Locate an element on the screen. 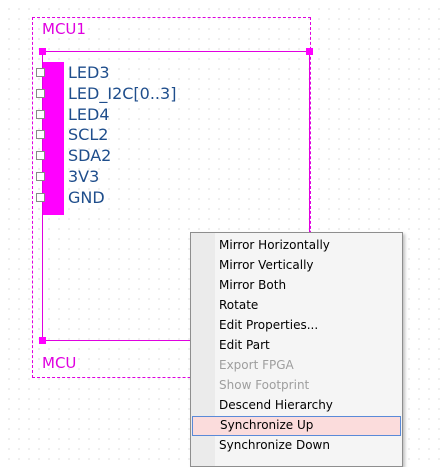  pin-label: LED3 is located at coordinates (89, 72).